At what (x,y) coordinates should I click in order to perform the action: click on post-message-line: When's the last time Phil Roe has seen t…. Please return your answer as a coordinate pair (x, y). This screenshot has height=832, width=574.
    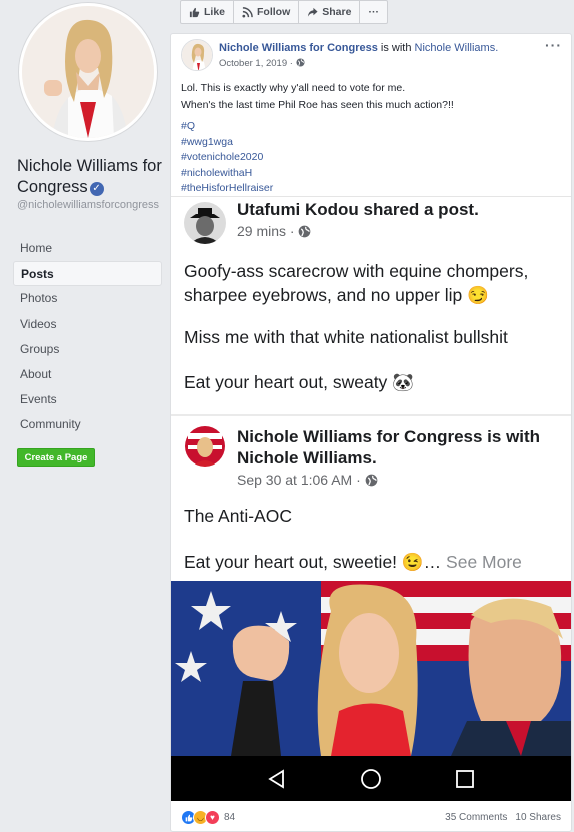
    Looking at the image, I should click on (317, 105).